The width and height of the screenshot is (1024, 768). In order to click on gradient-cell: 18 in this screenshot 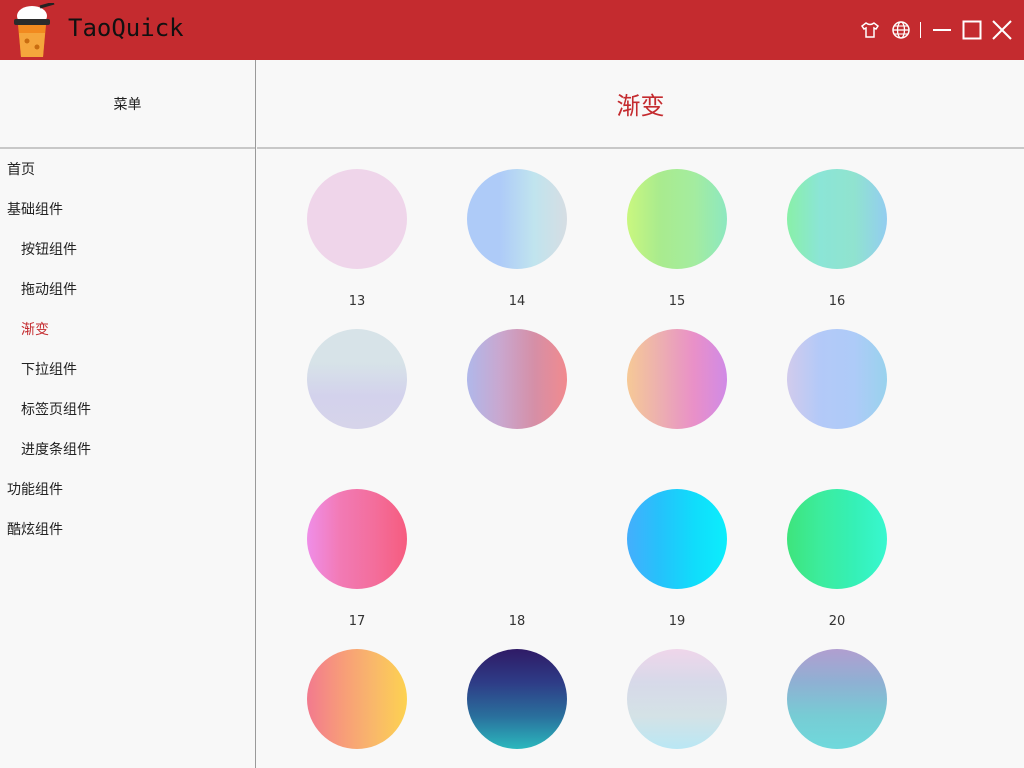, I will do `click(497, 551)`.